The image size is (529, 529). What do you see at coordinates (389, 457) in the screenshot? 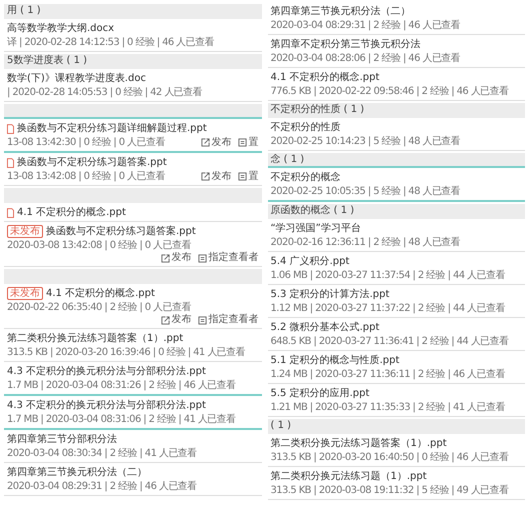
I see `file-meta: 313.5 KB | 2020-03-20 16:40:50 | 0 经验 | 46 人已查看` at bounding box center [389, 457].